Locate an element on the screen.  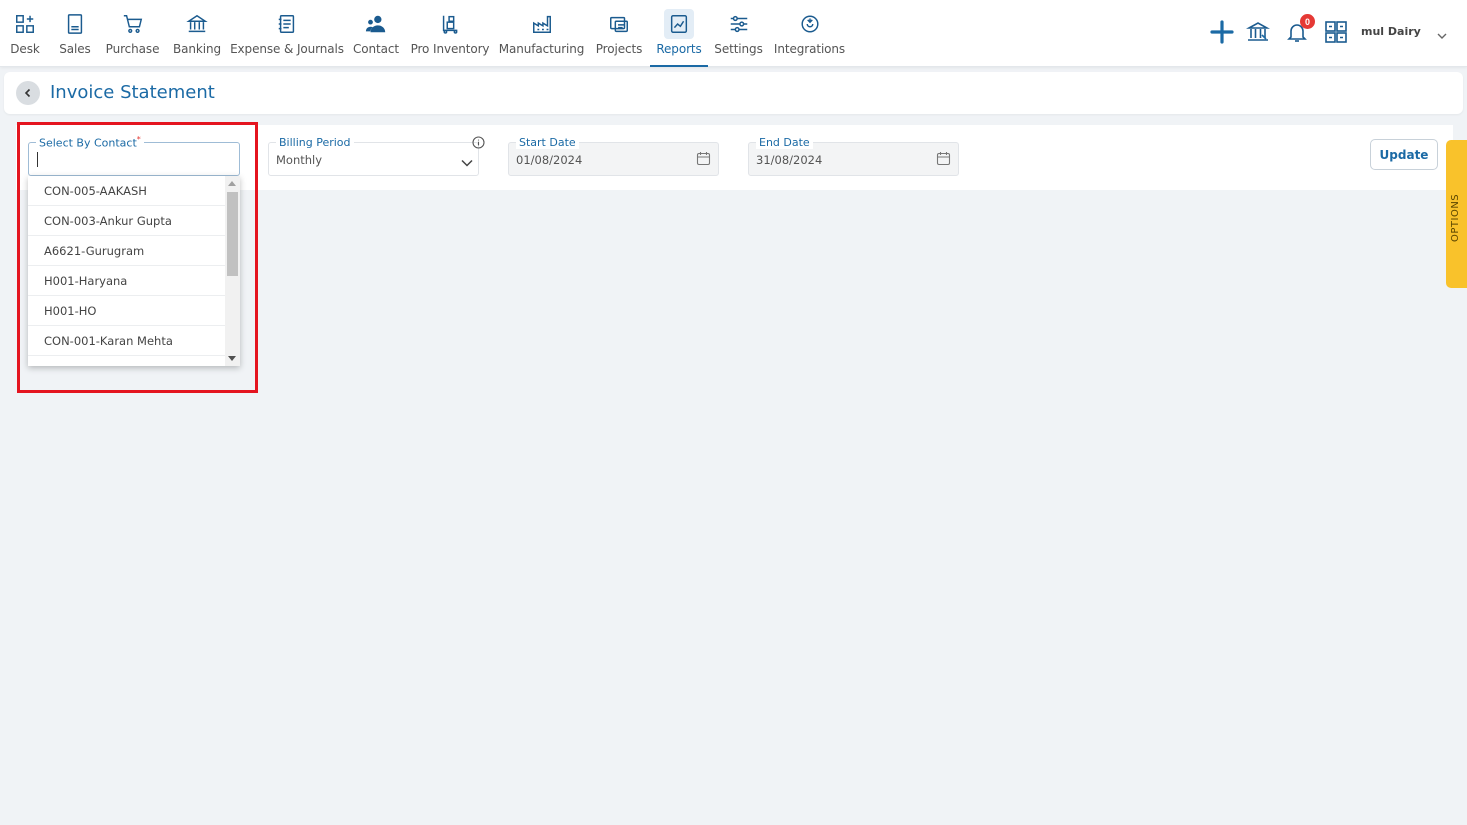
start-date-value: 01/08/2024 is located at coordinates (549, 160).